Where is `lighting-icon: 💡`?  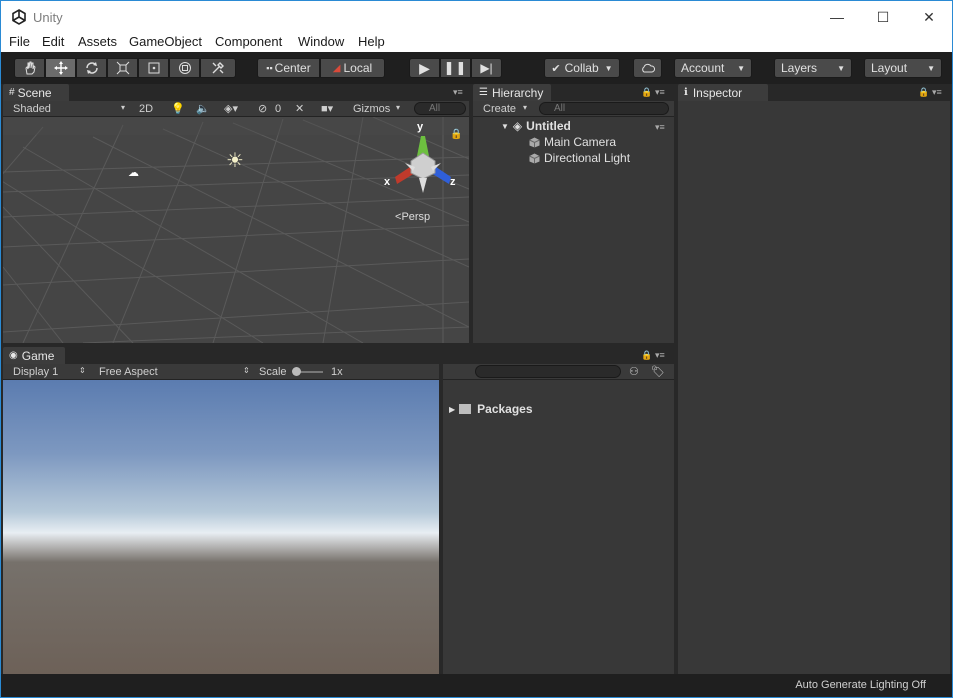 lighting-icon: 💡 is located at coordinates (178, 108).